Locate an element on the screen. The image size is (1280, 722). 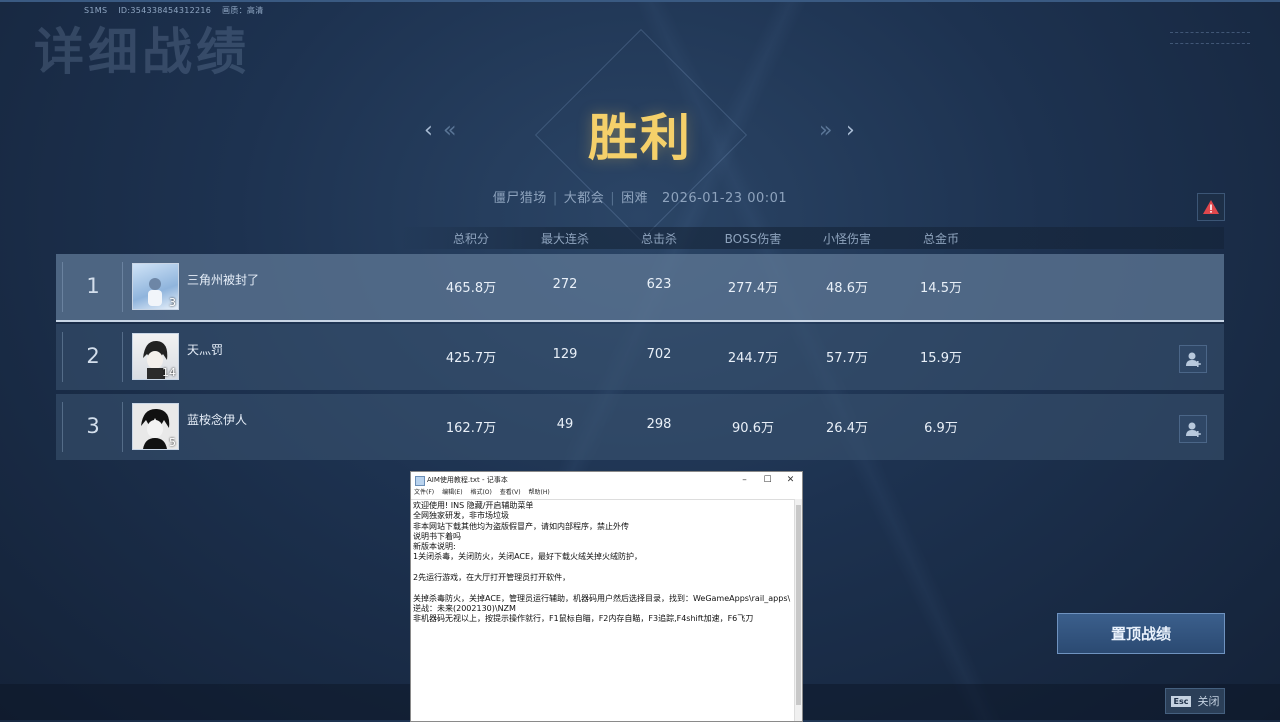
game-mode: 僵尸猎场 is located at coordinates (519, 198).